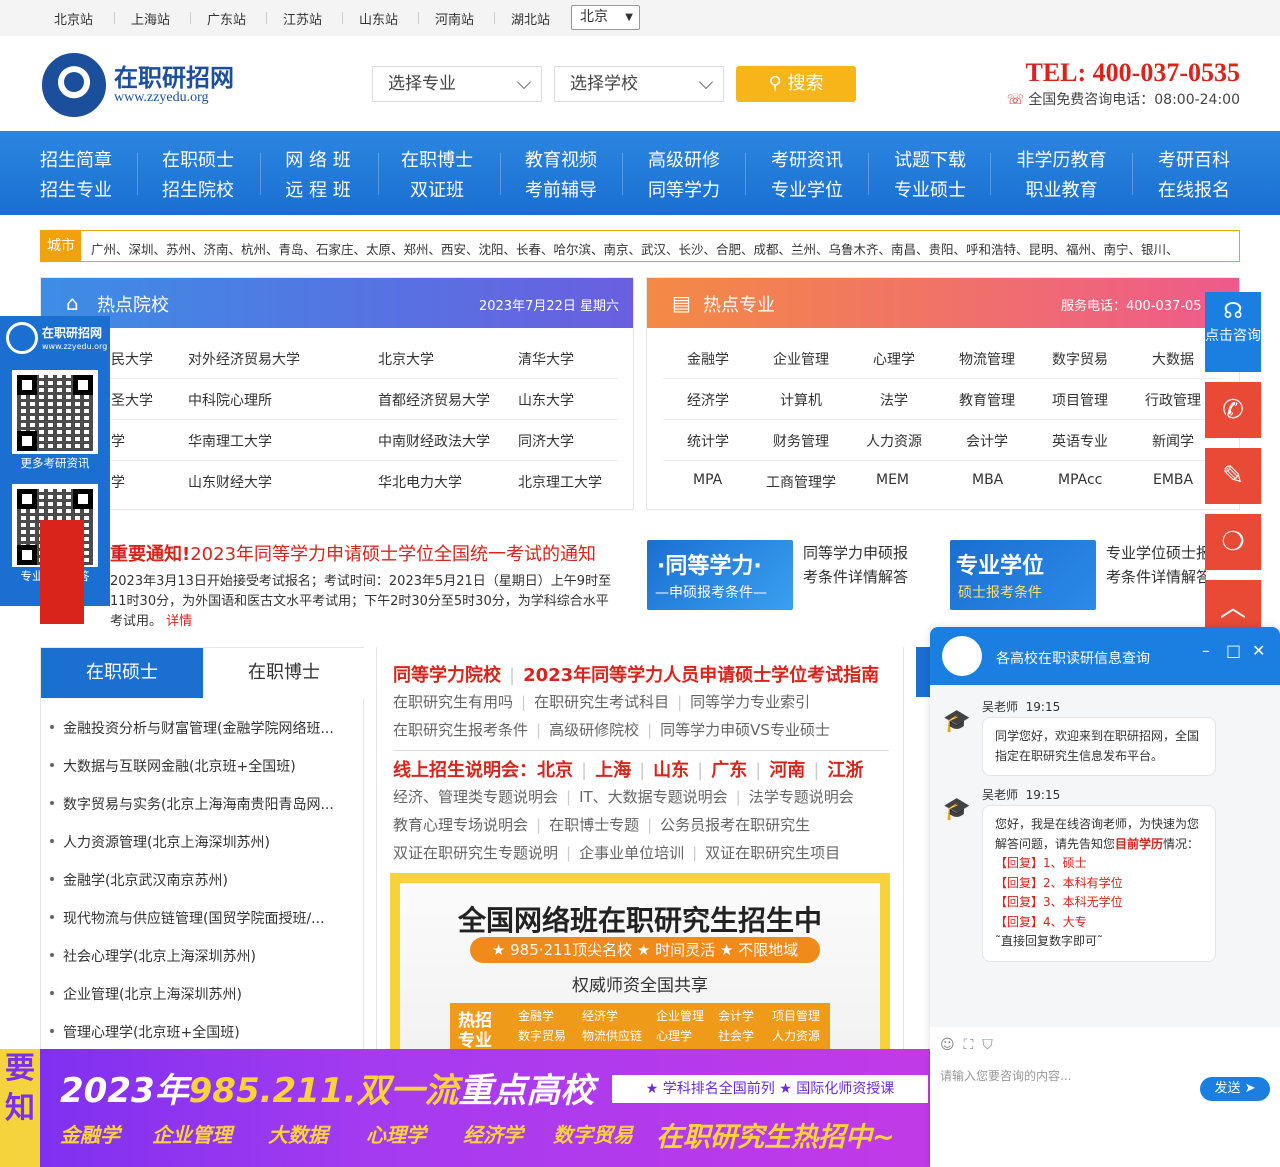 This screenshot has width=1280, height=1167. I want to click on list-item: 社会心理学(北京上海深圳苏州), so click(153, 956).